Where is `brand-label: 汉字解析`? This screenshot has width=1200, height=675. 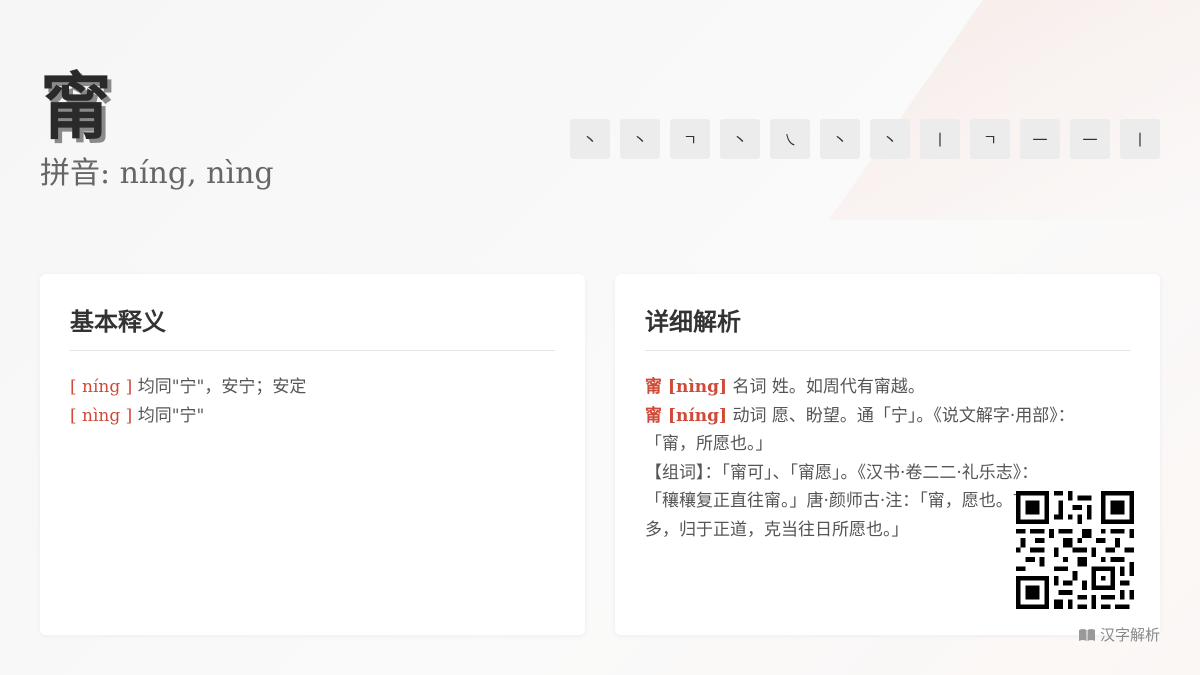 brand-label: 汉字解析 is located at coordinates (1129, 635).